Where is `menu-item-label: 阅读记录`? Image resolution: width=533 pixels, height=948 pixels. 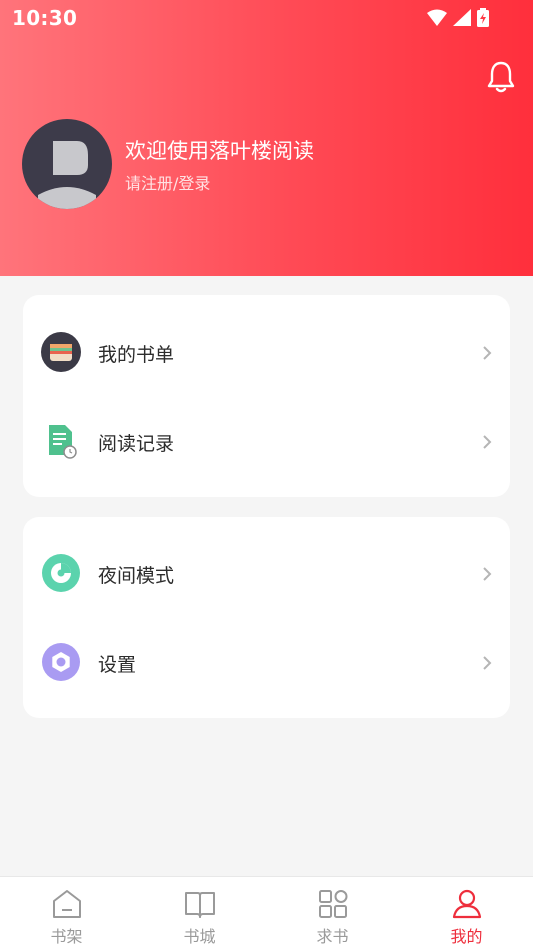 menu-item-label: 阅读记录 is located at coordinates (136, 444).